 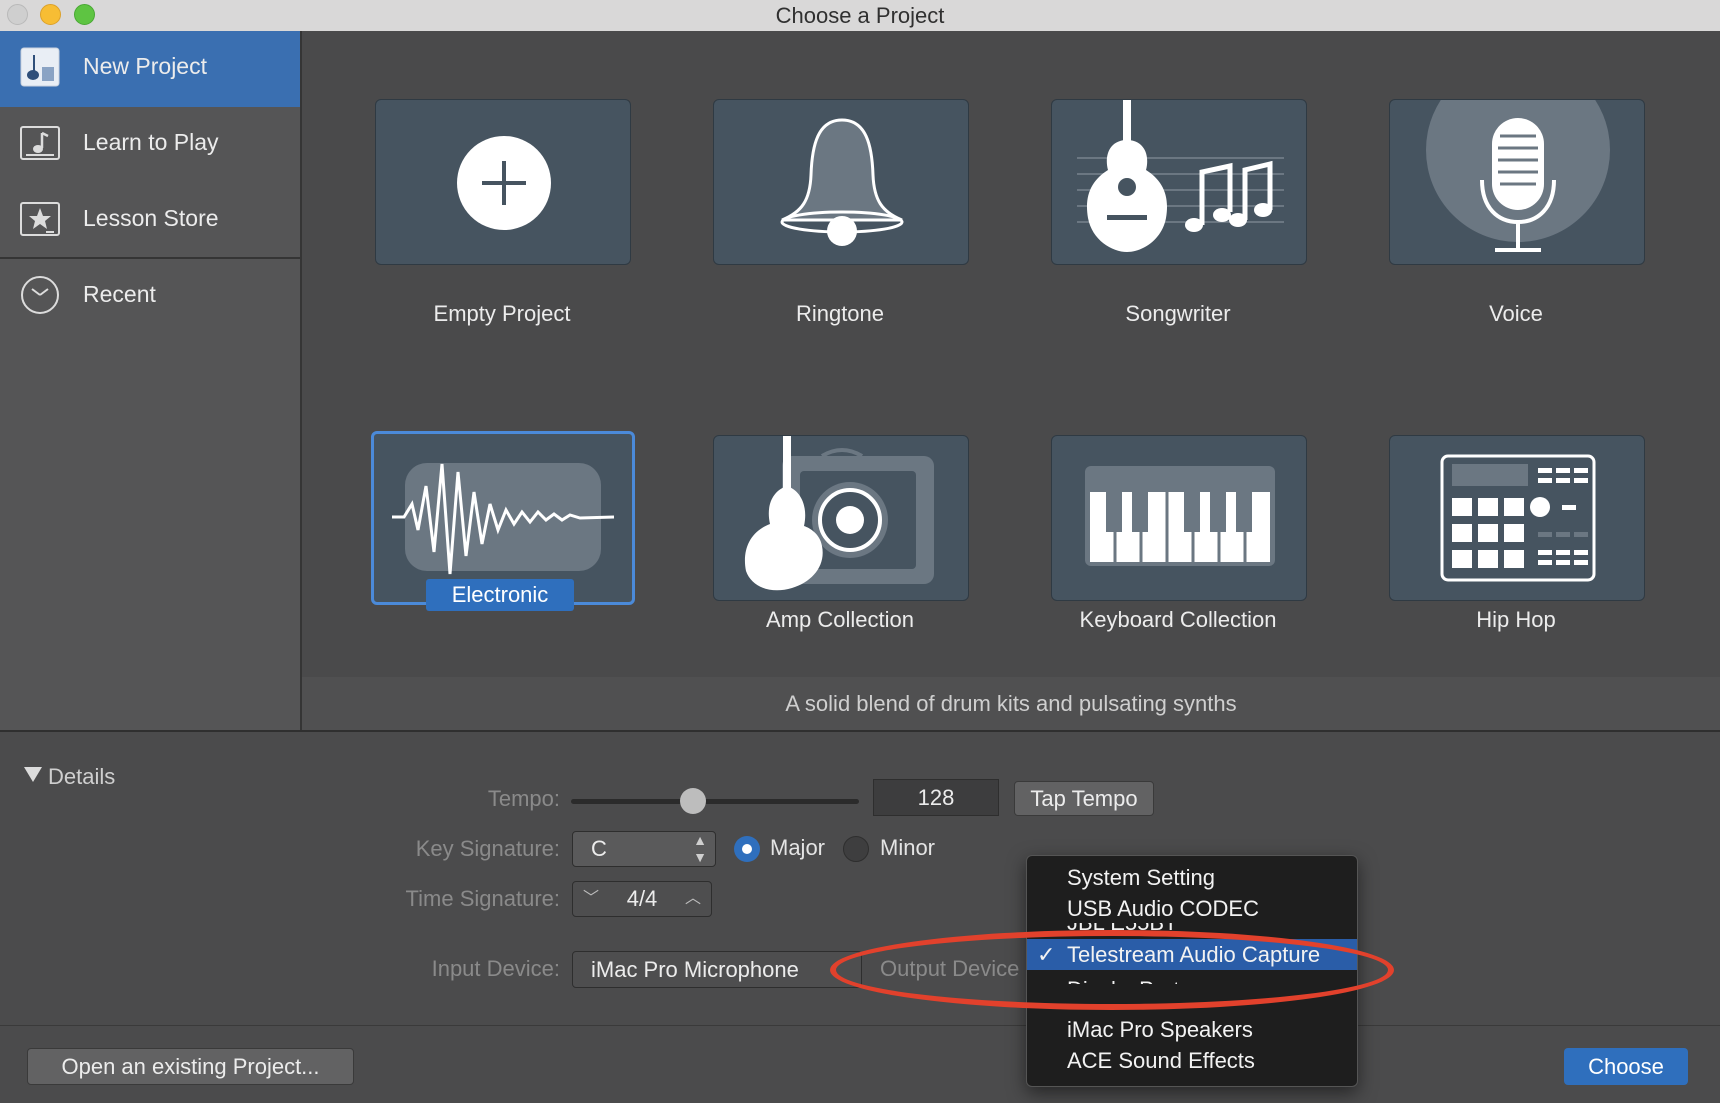 I want to click on menu-item-imac-pro-speakers: iMac Pro Speakers, so click(x=1192, y=1029).